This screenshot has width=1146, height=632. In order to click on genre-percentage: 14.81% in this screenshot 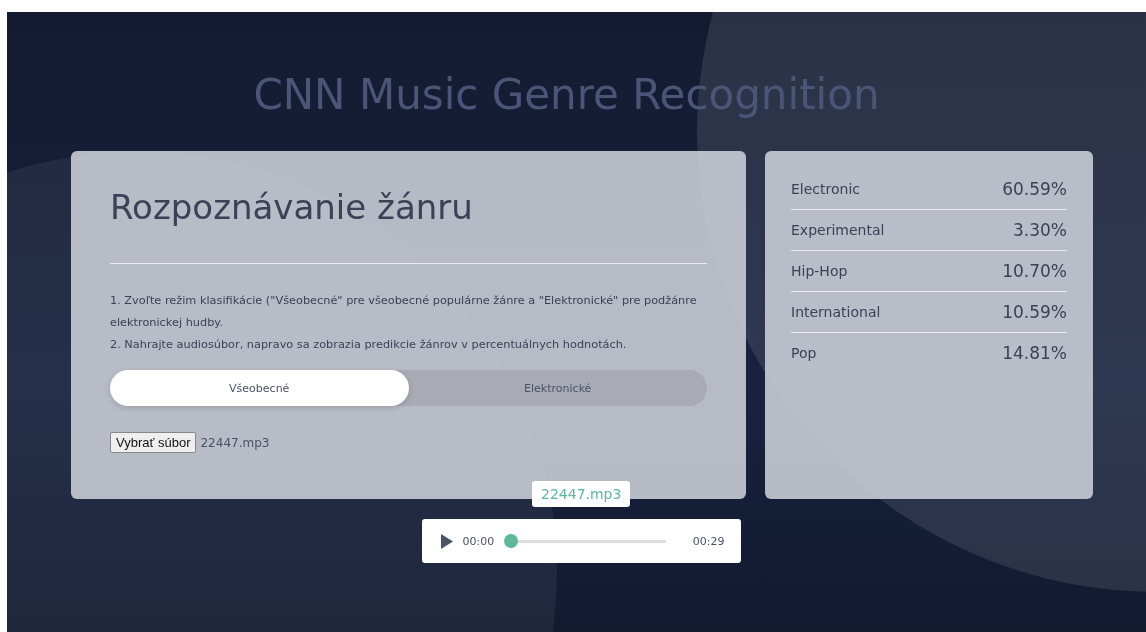, I will do `click(1034, 353)`.